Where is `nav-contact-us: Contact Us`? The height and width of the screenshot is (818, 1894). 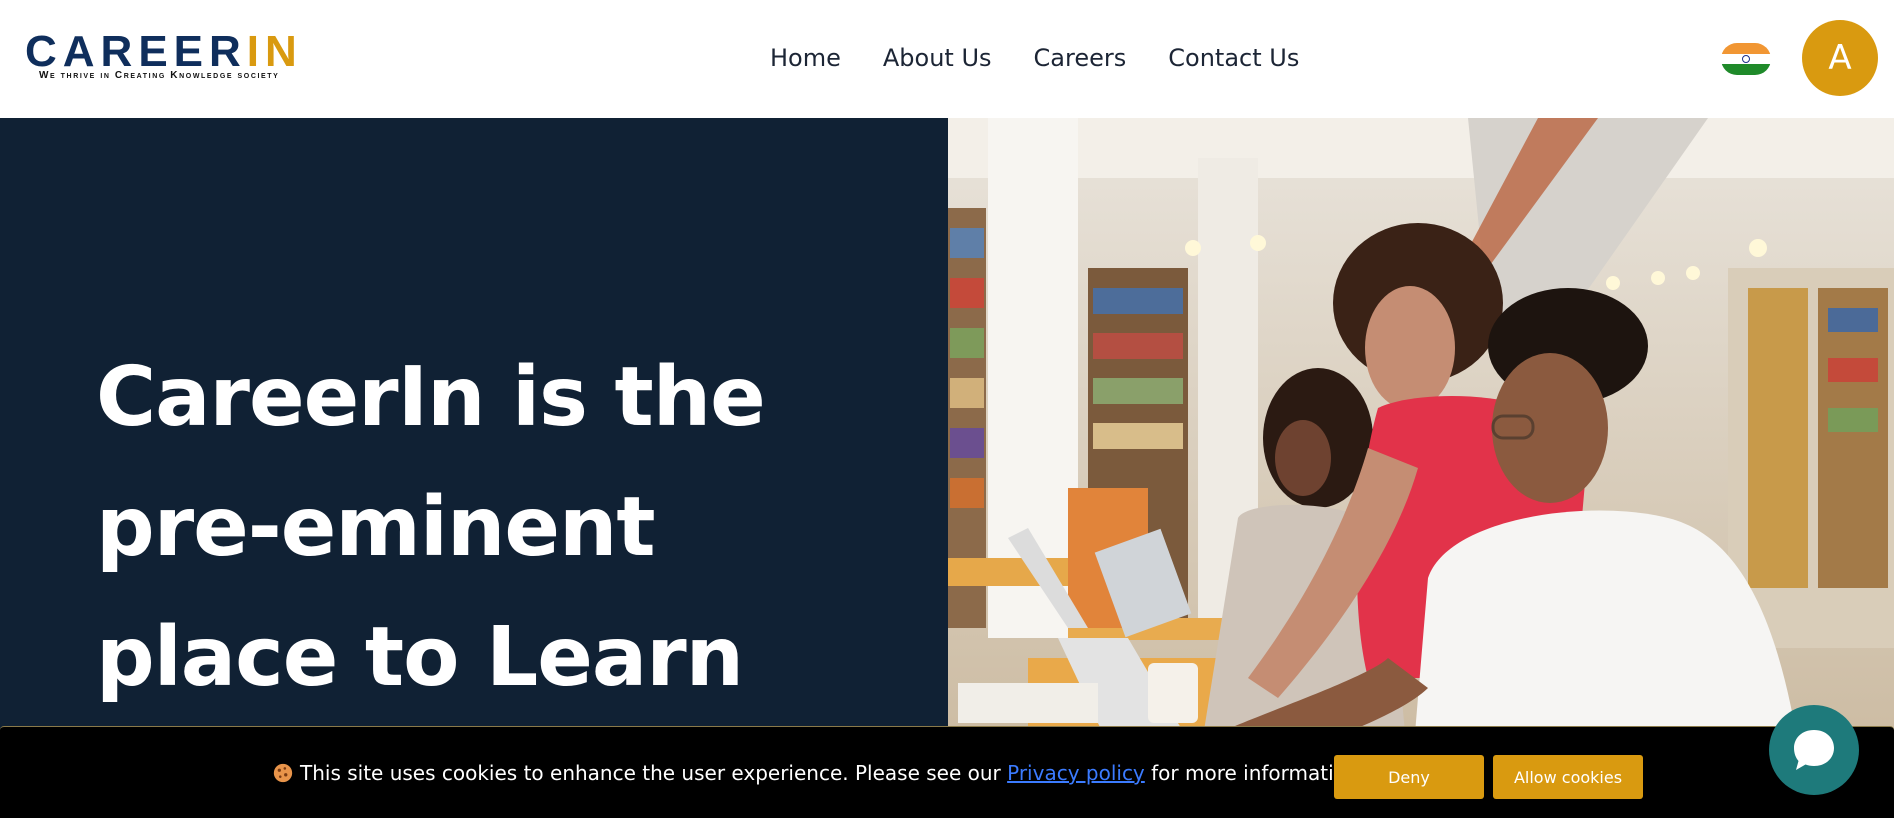
nav-contact-us: Contact Us is located at coordinates (1233, 58).